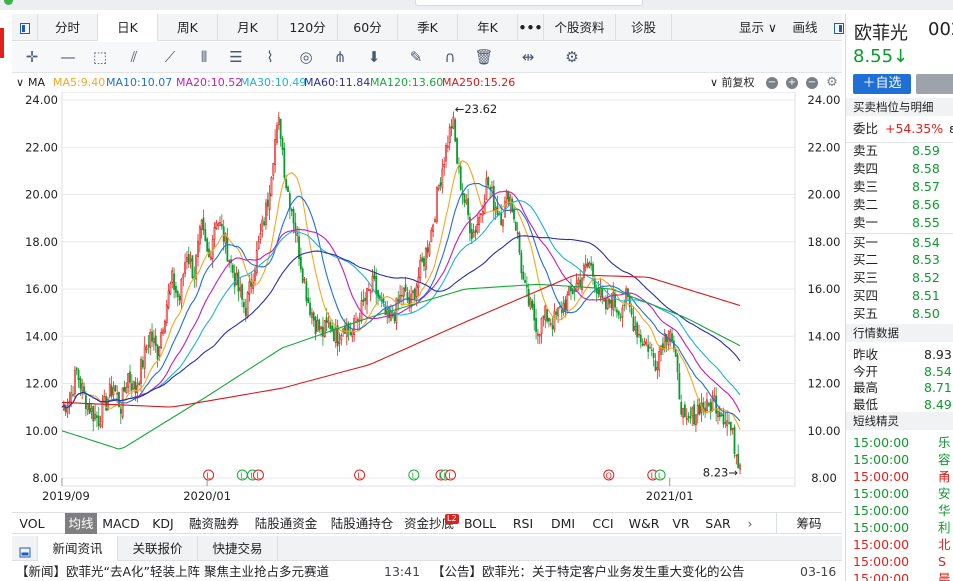  Describe the element at coordinates (809, 523) in the screenshot. I see `chips-button: 筹码` at that location.